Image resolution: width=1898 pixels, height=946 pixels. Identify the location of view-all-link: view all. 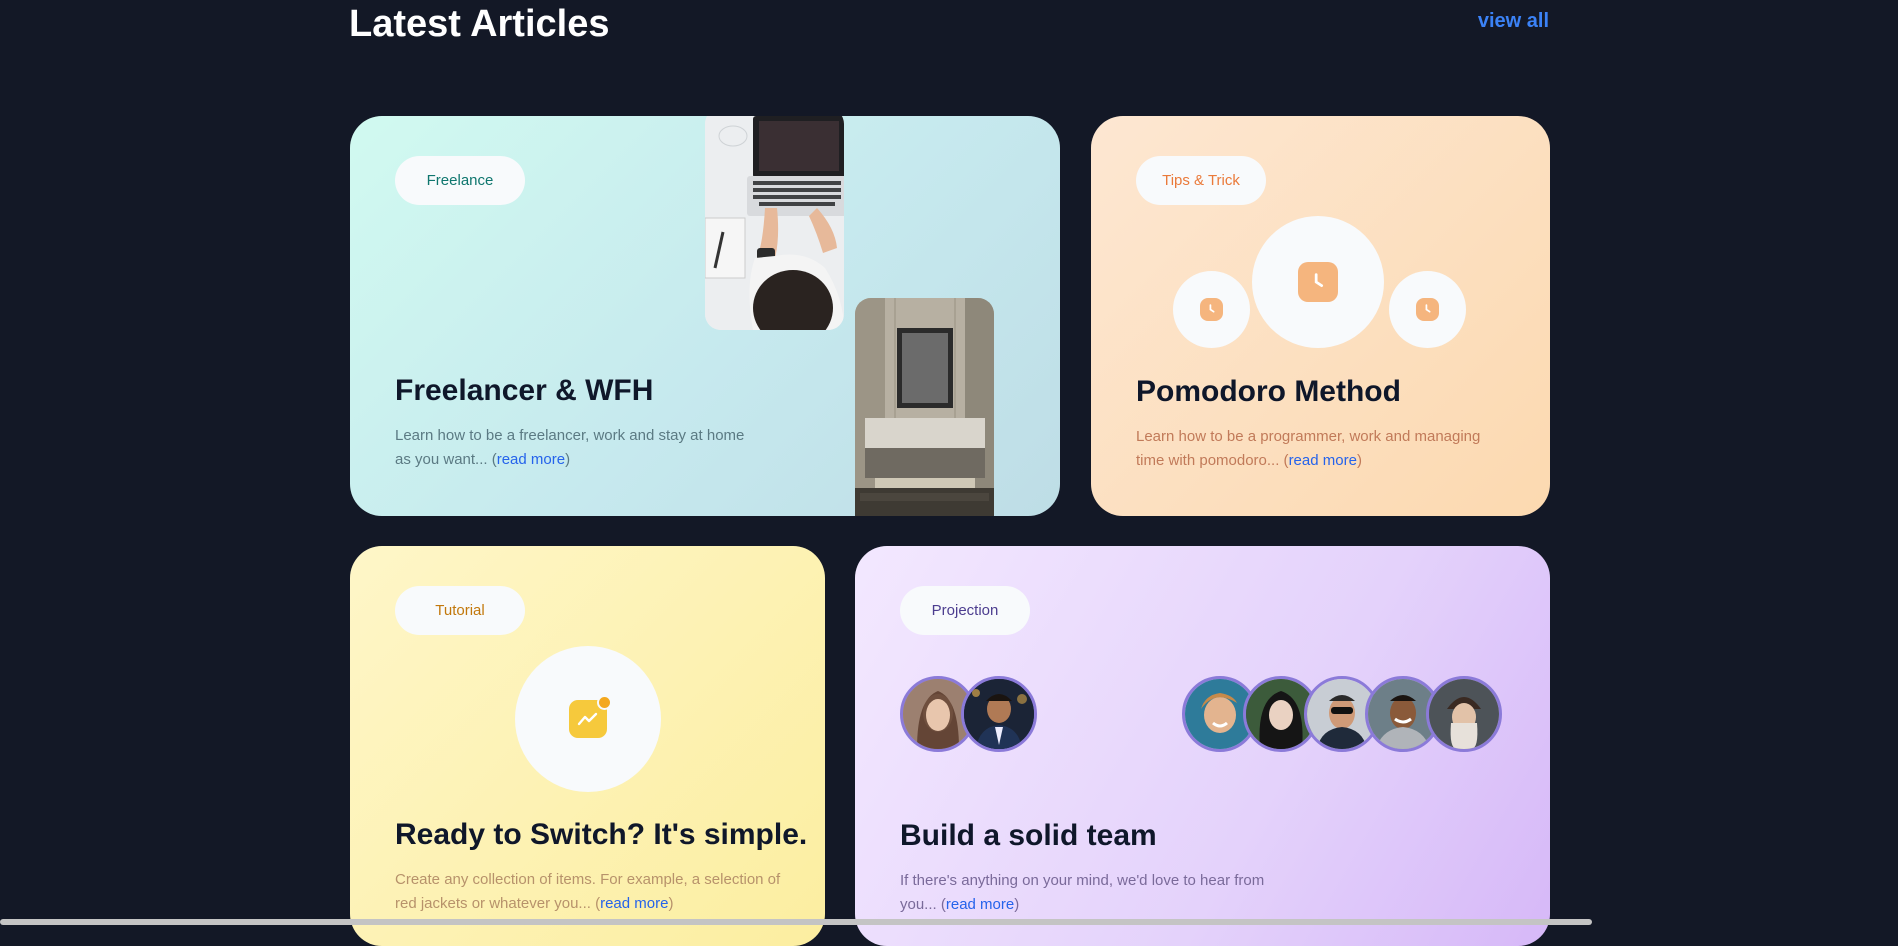
(1513, 21).